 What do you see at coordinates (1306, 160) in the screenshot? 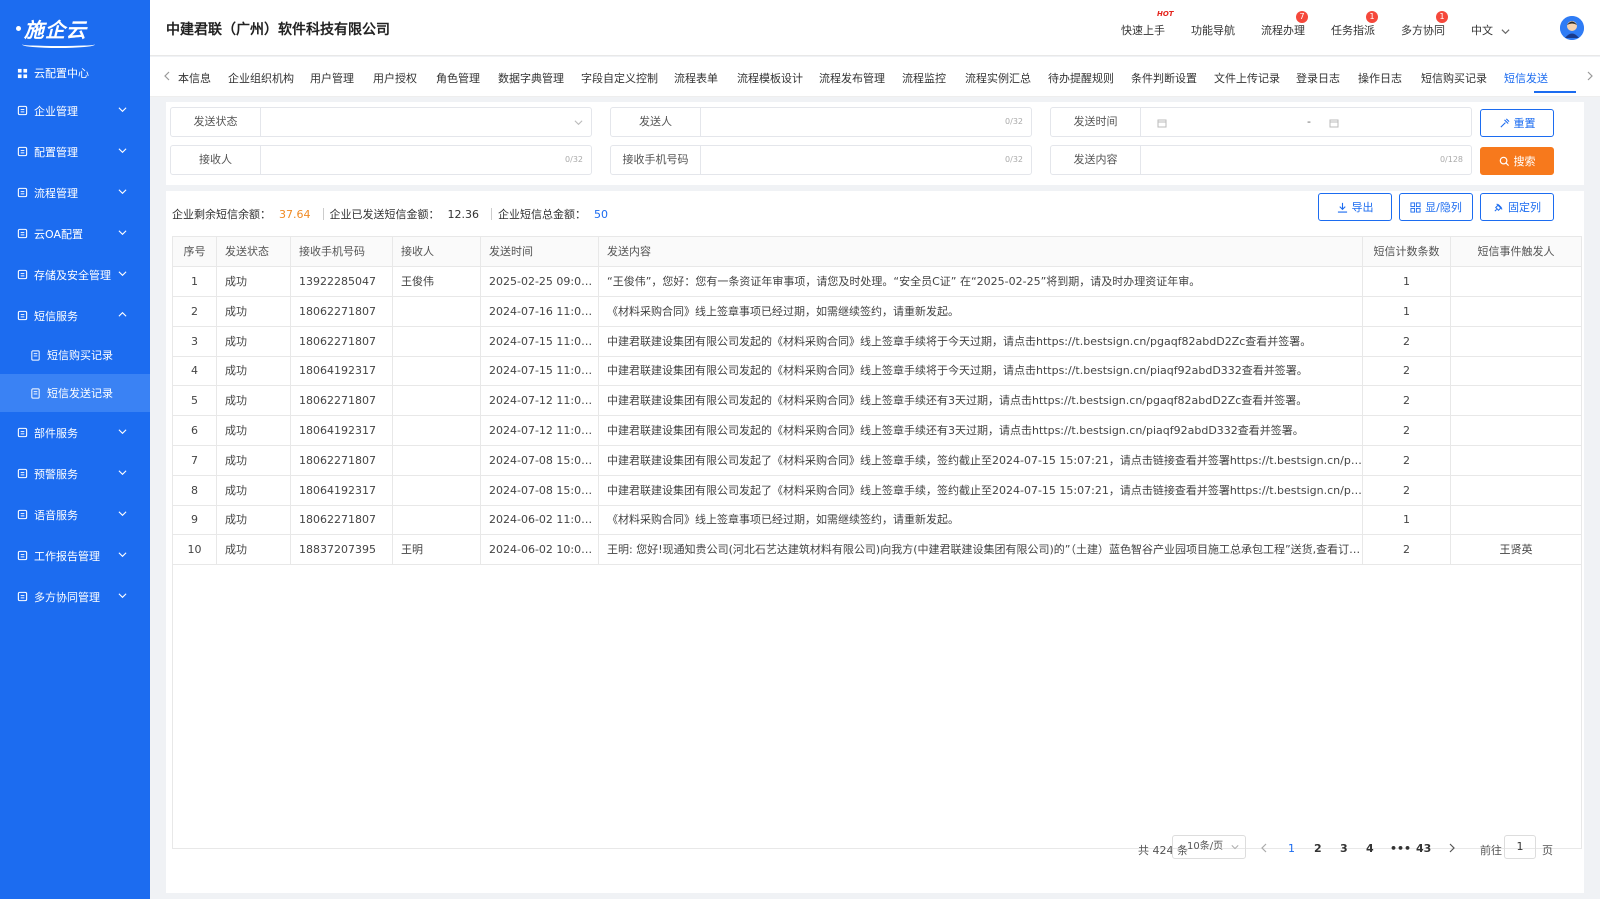
I see `content-input: 0/128` at bounding box center [1306, 160].